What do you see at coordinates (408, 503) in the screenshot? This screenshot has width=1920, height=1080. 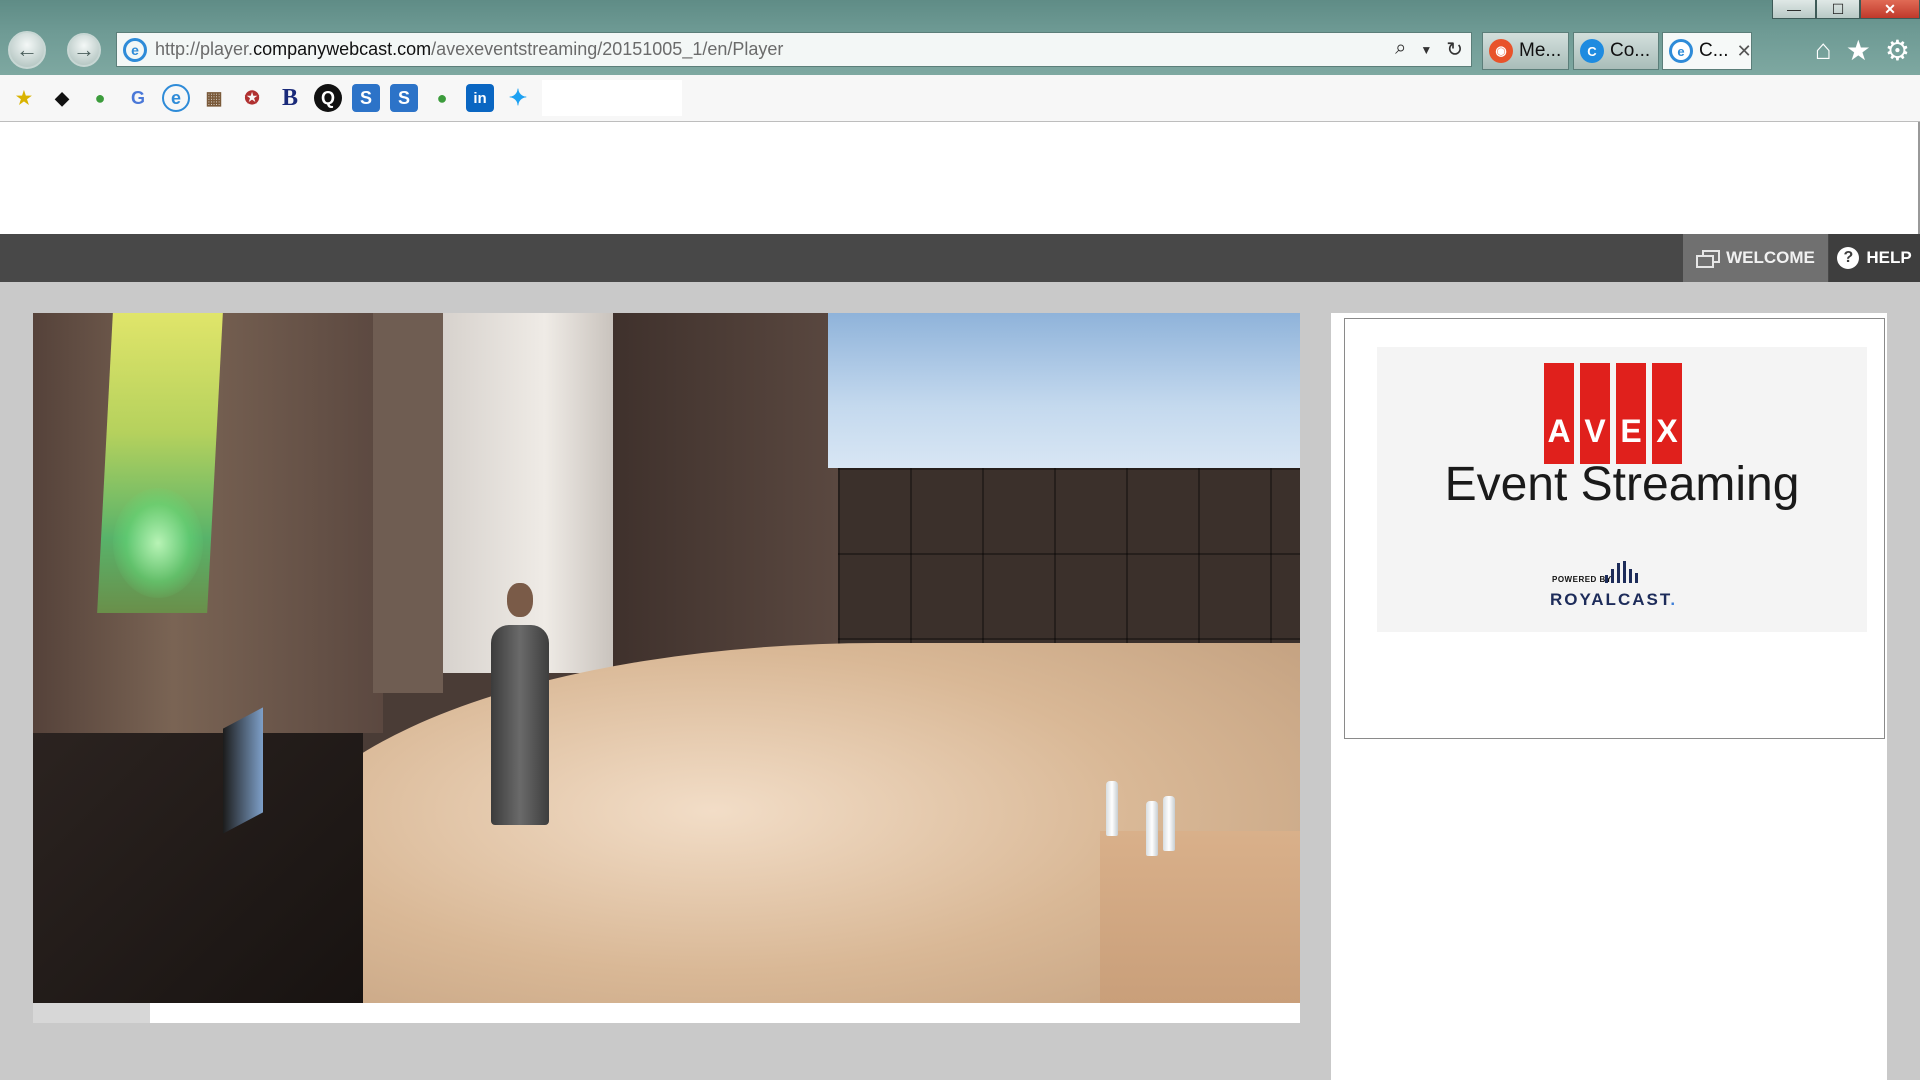 I see `video-scene-shadow` at bounding box center [408, 503].